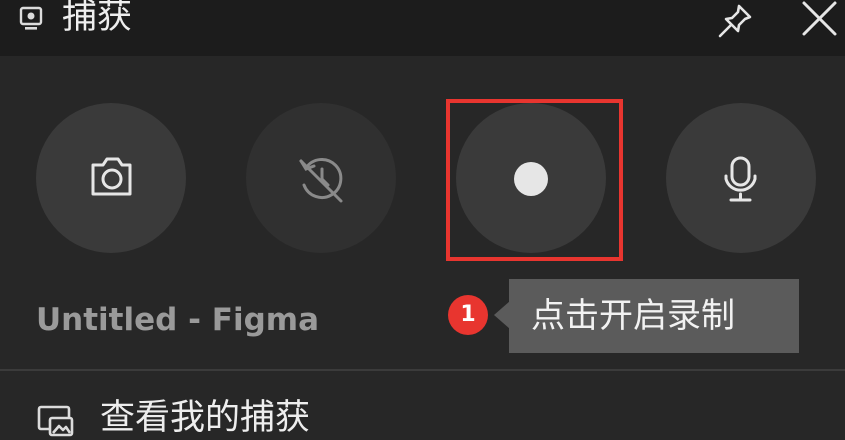  I want to click on record-tooltip: 点击开启录制, so click(654, 316).